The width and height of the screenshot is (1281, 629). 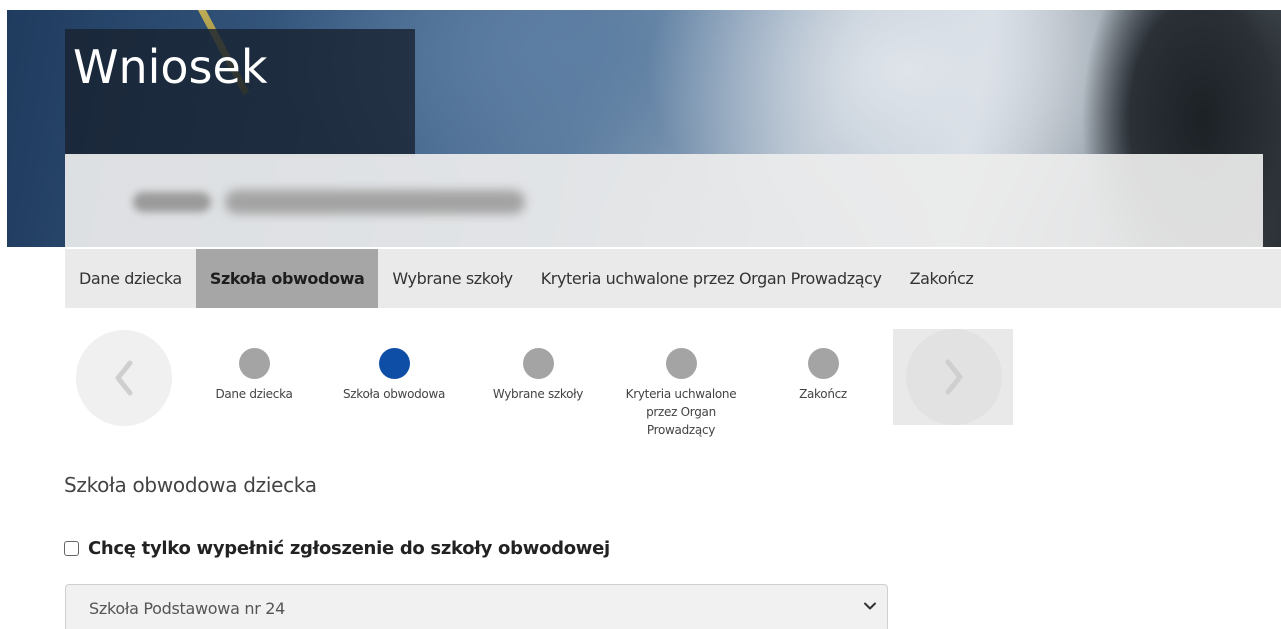 I want to click on chevron-right-icon, so click(x=954, y=377).